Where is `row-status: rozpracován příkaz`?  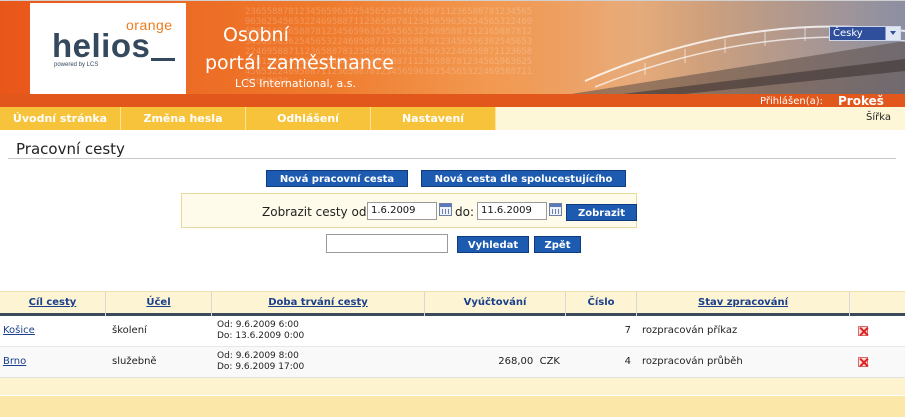 row-status: rozpracován příkaz is located at coordinates (690, 330).